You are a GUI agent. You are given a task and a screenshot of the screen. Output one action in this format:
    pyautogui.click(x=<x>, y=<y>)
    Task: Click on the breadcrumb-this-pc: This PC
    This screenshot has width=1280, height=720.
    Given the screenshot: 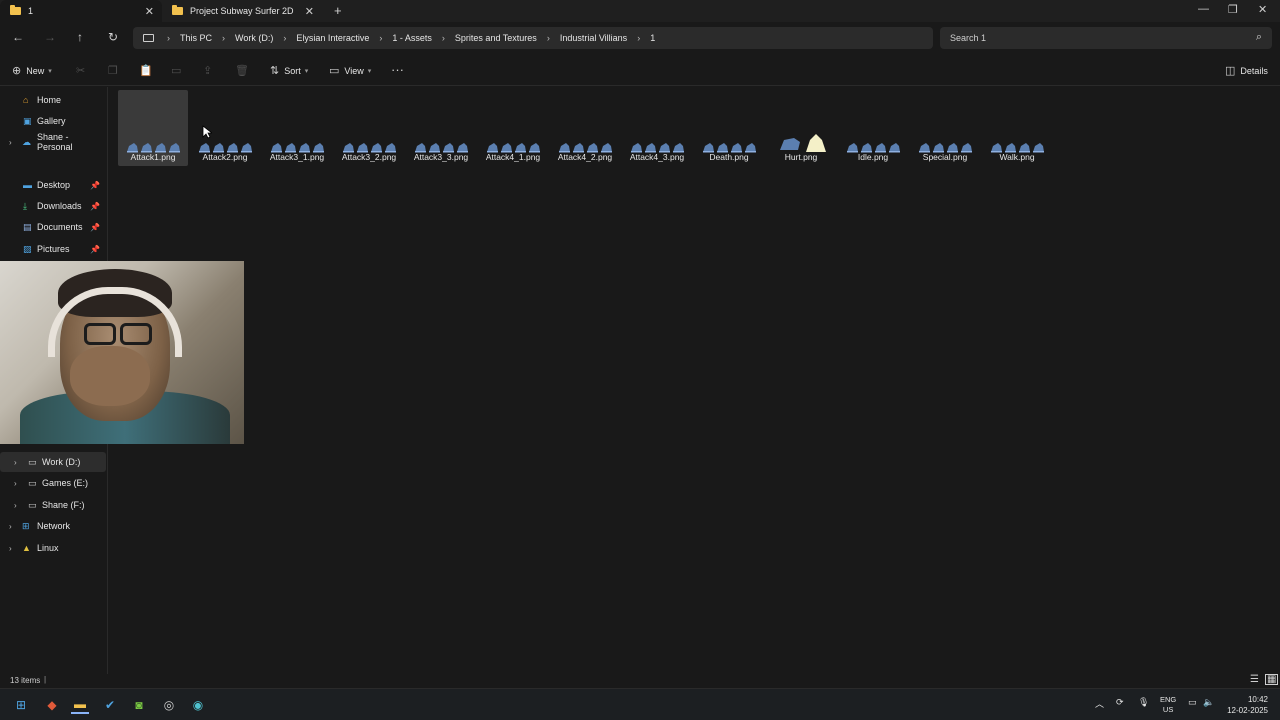 What is the action you would take?
    pyautogui.click(x=196, y=38)
    